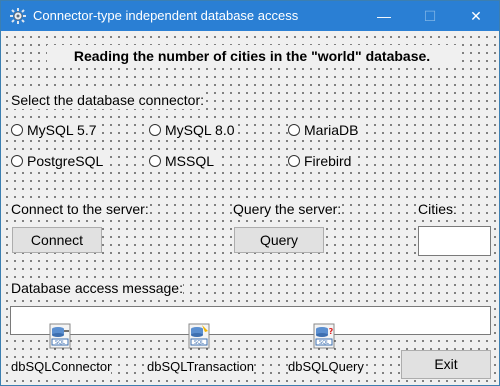 This screenshot has height=386, width=500. I want to click on connect-label: Connect to the server:, so click(80, 209).